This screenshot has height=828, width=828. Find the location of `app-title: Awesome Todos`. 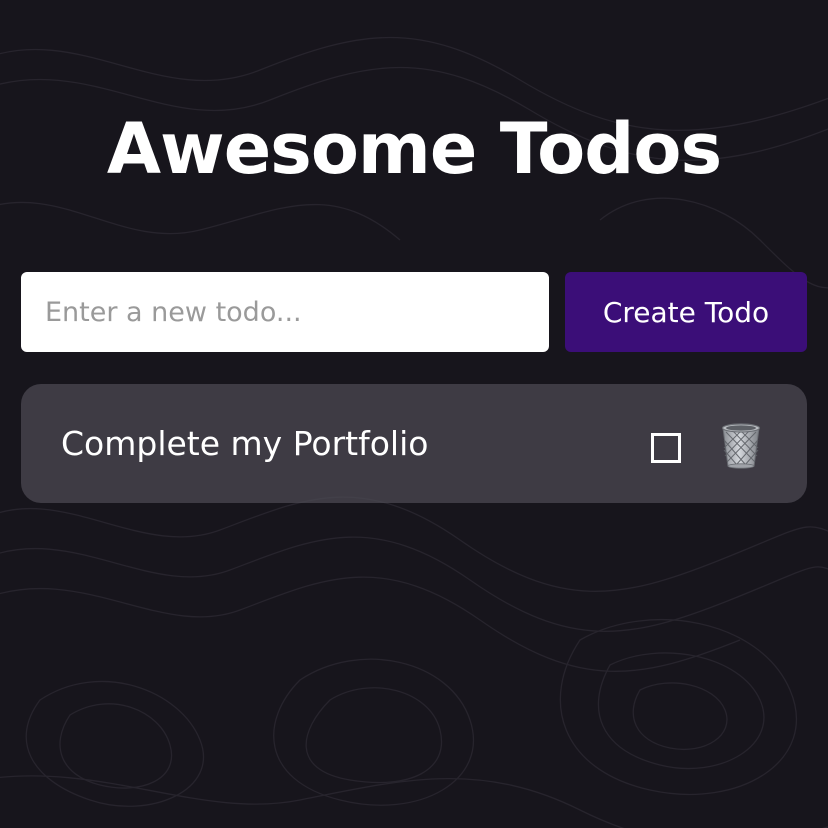

app-title: Awesome Todos is located at coordinates (414, 149).